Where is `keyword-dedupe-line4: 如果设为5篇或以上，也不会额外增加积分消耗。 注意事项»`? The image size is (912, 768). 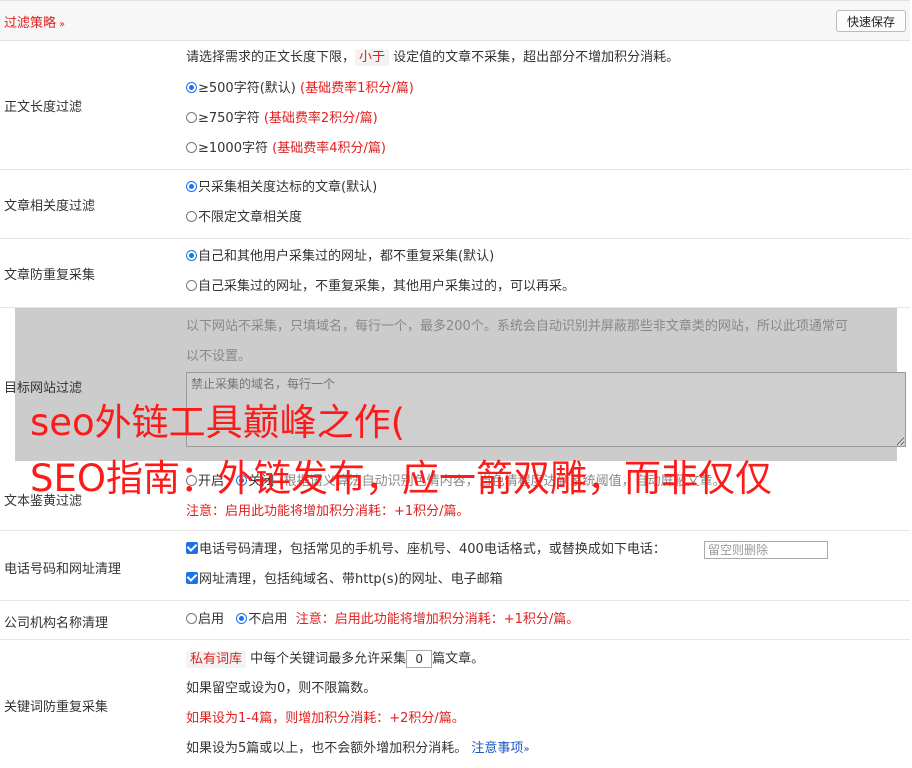 keyword-dedupe-line4: 如果设为5篇或以上，也不会额外增加积分消耗。 注意事项» is located at coordinates (358, 748).